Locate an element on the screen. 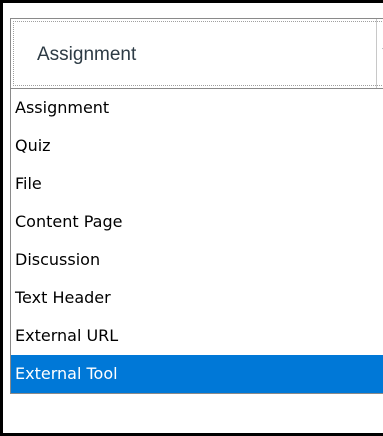  option-text-header: Text Header is located at coordinates (197, 298).